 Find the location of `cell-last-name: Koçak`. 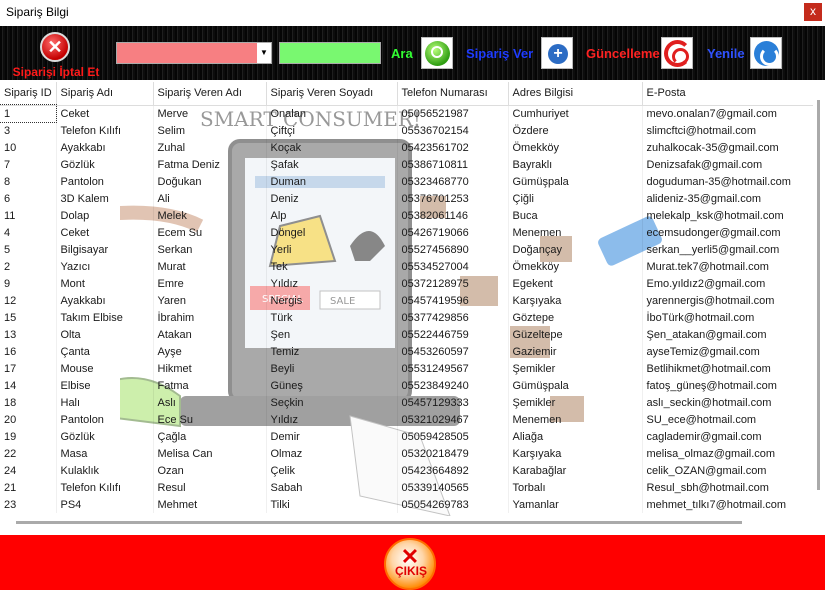

cell-last-name: Koçak is located at coordinates (332, 147).